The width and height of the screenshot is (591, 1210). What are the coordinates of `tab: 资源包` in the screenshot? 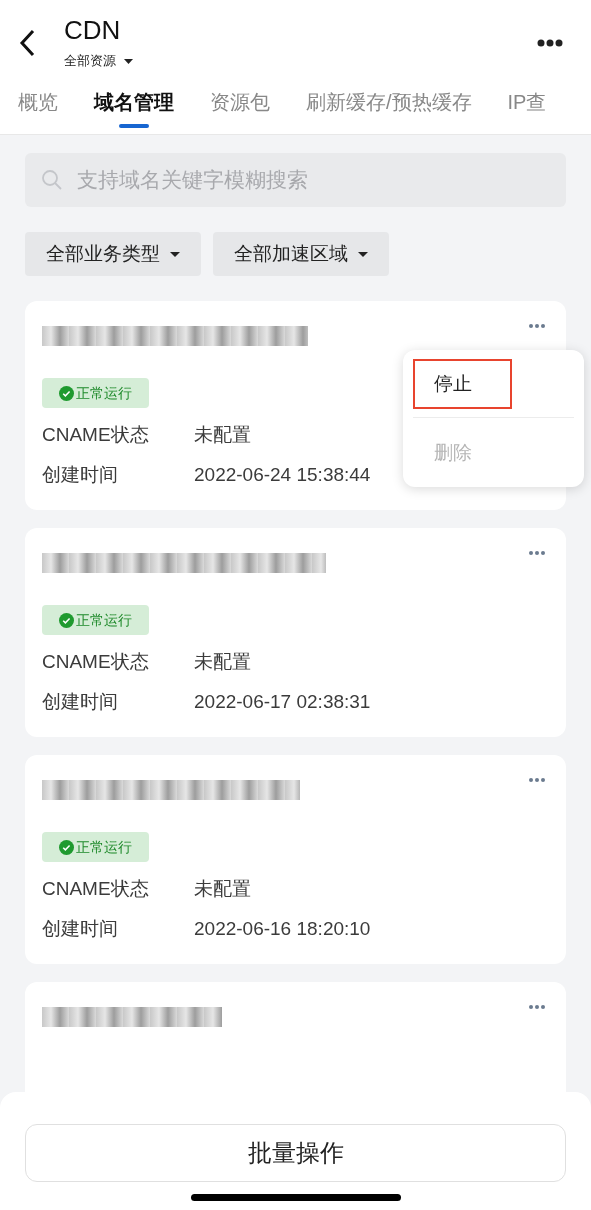 It's located at (240, 110).